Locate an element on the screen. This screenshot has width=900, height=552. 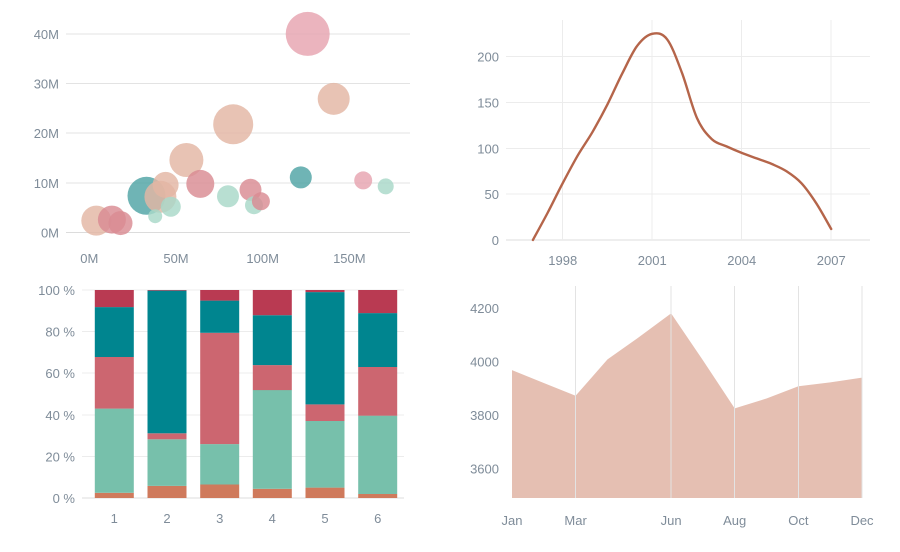
y-axis-tick-label: 4000 is located at coordinates (484, 362).